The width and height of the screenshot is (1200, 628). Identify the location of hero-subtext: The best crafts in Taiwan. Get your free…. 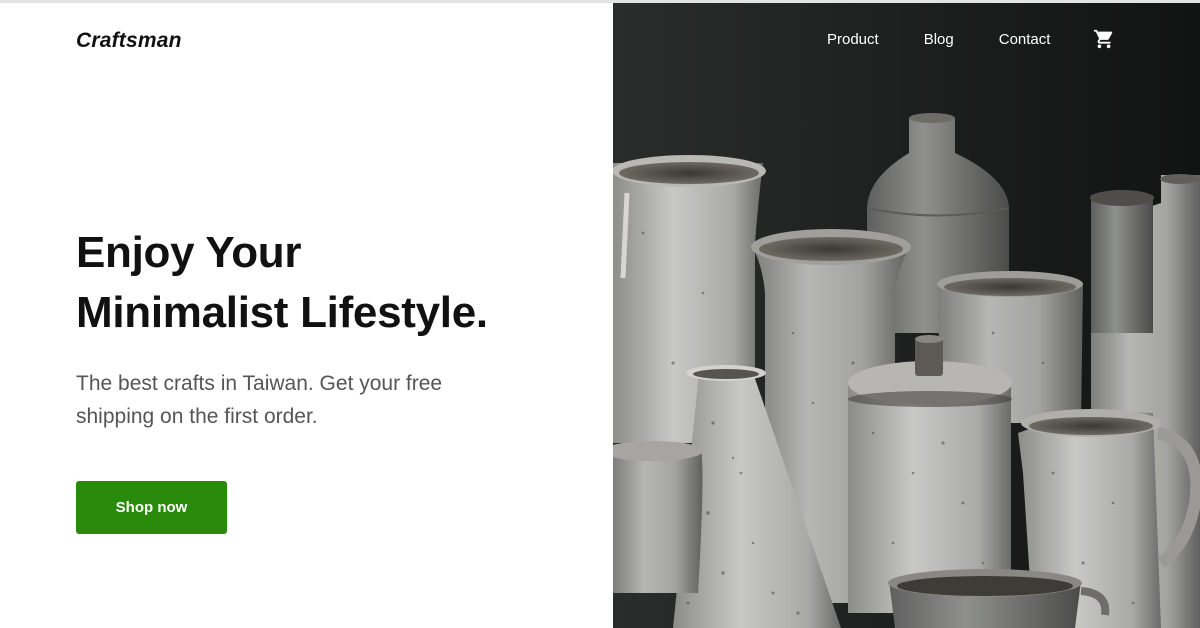
(259, 400).